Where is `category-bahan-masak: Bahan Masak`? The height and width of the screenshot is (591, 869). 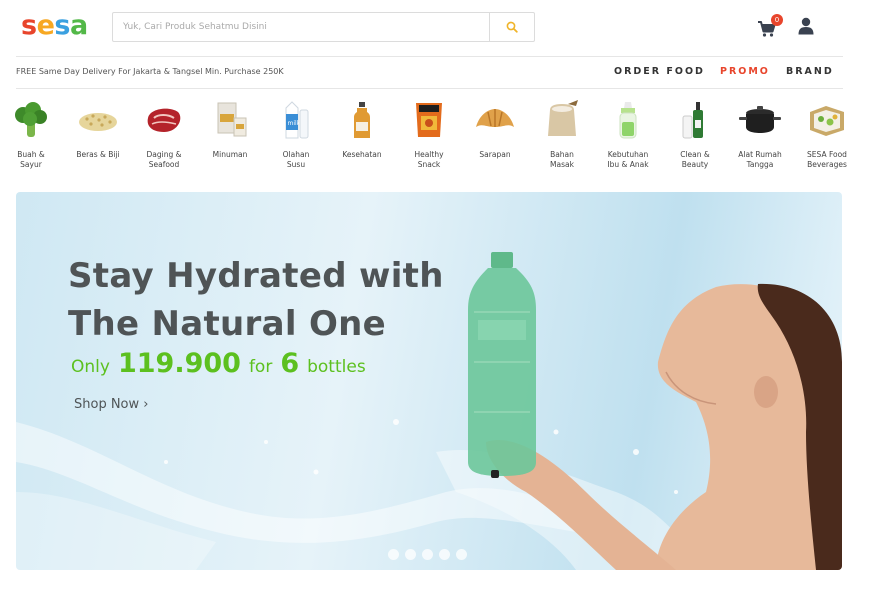 category-bahan-masak: Bahan Masak is located at coordinates (562, 134).